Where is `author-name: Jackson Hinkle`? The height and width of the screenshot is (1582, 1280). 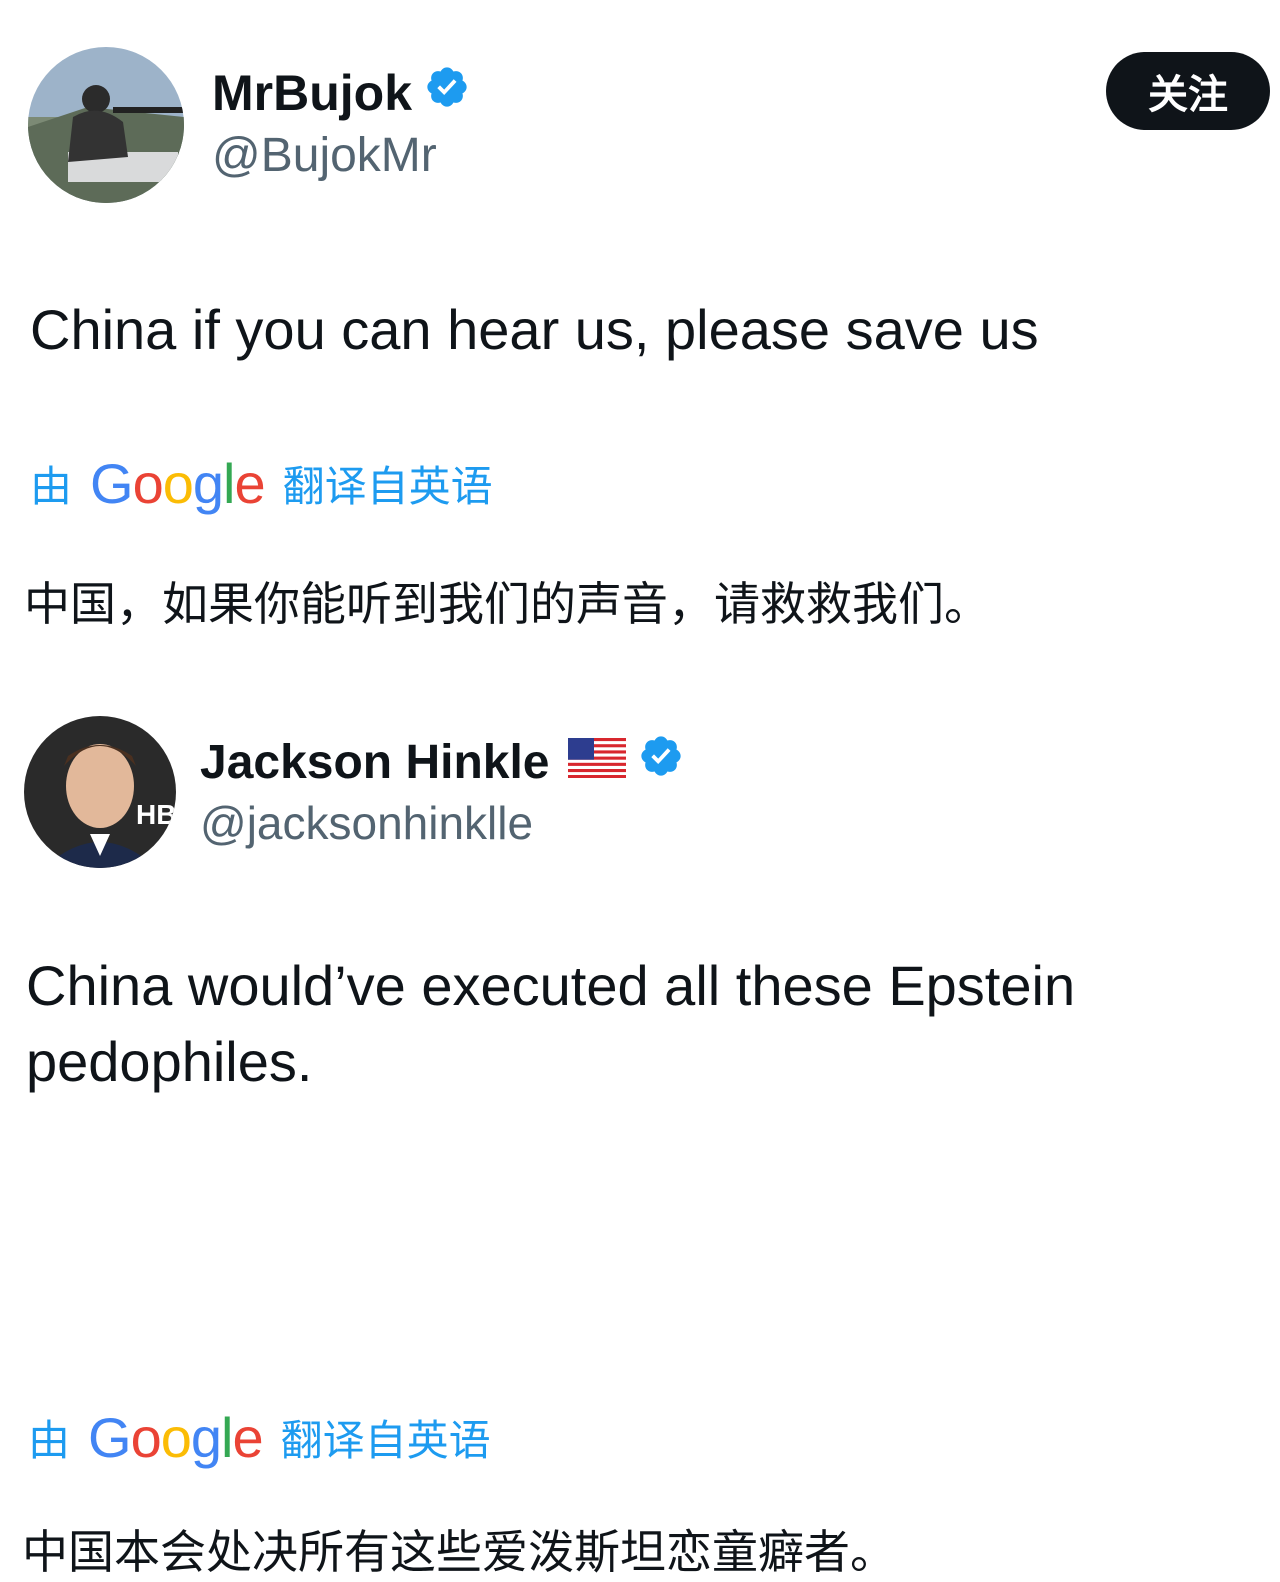 author-name: Jackson Hinkle is located at coordinates (442, 762).